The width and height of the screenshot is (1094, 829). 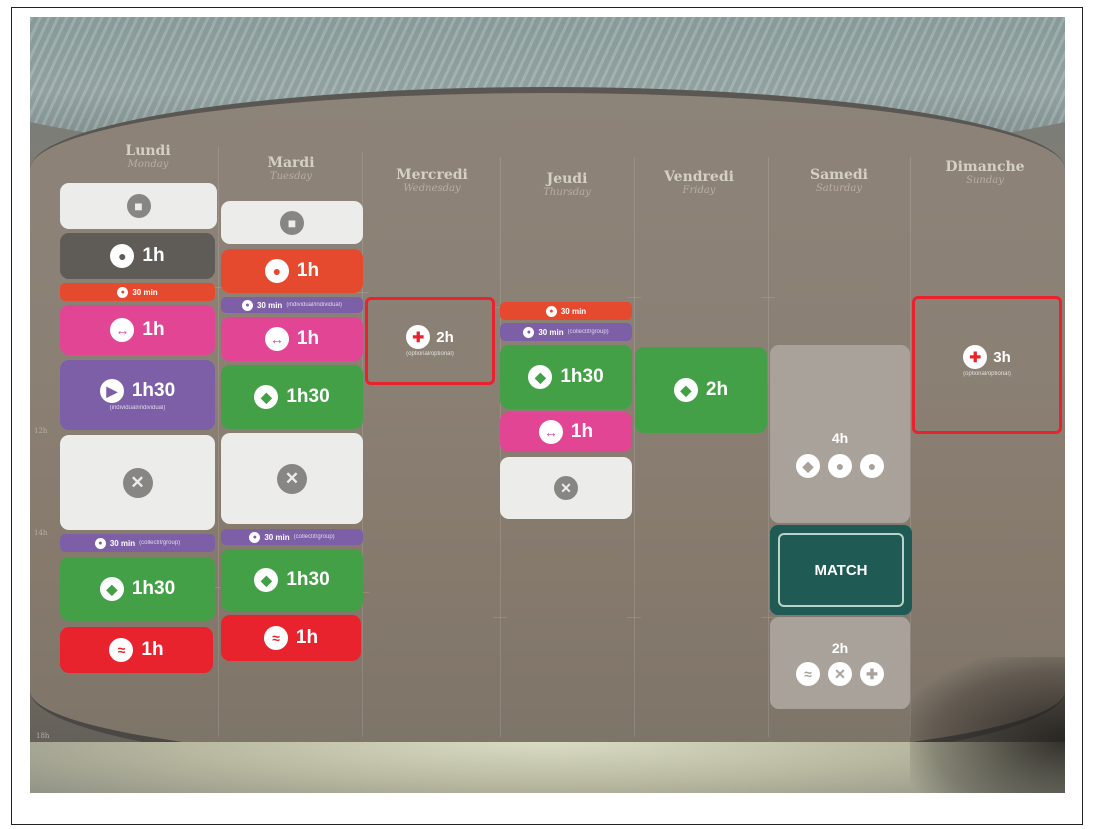 I want to click on day-name: Dimanche, so click(x=985, y=167).